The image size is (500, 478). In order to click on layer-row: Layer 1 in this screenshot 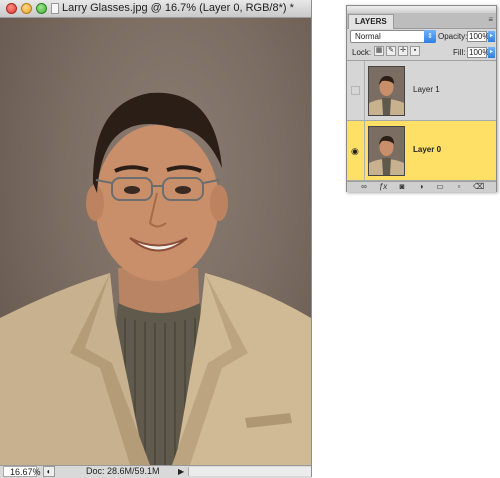, I will do `click(421, 91)`.